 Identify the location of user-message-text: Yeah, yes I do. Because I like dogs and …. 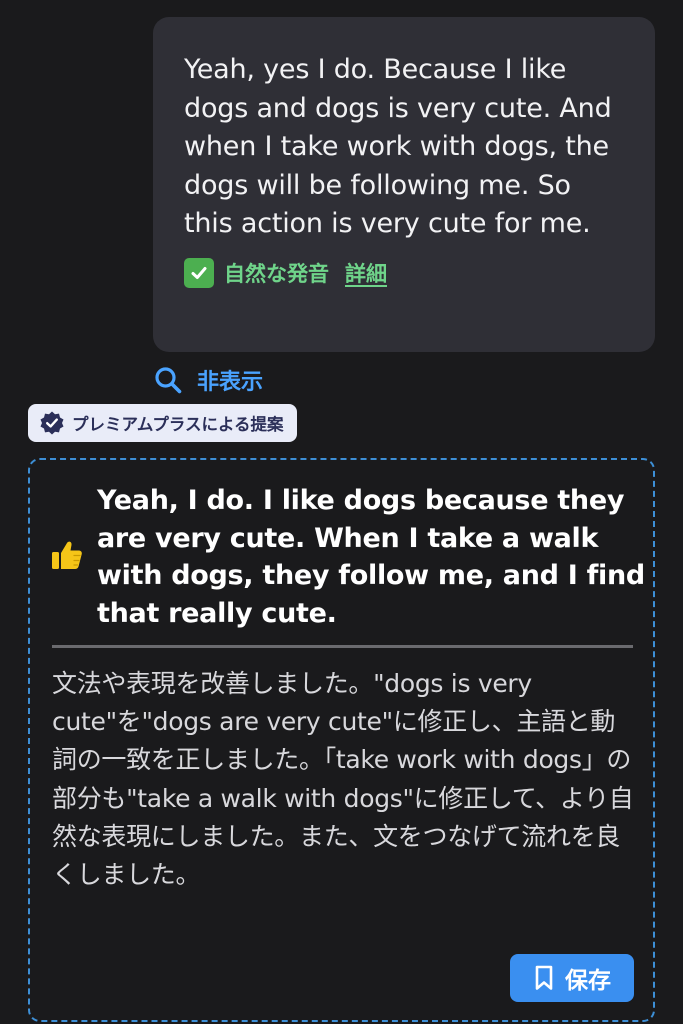
(398, 146).